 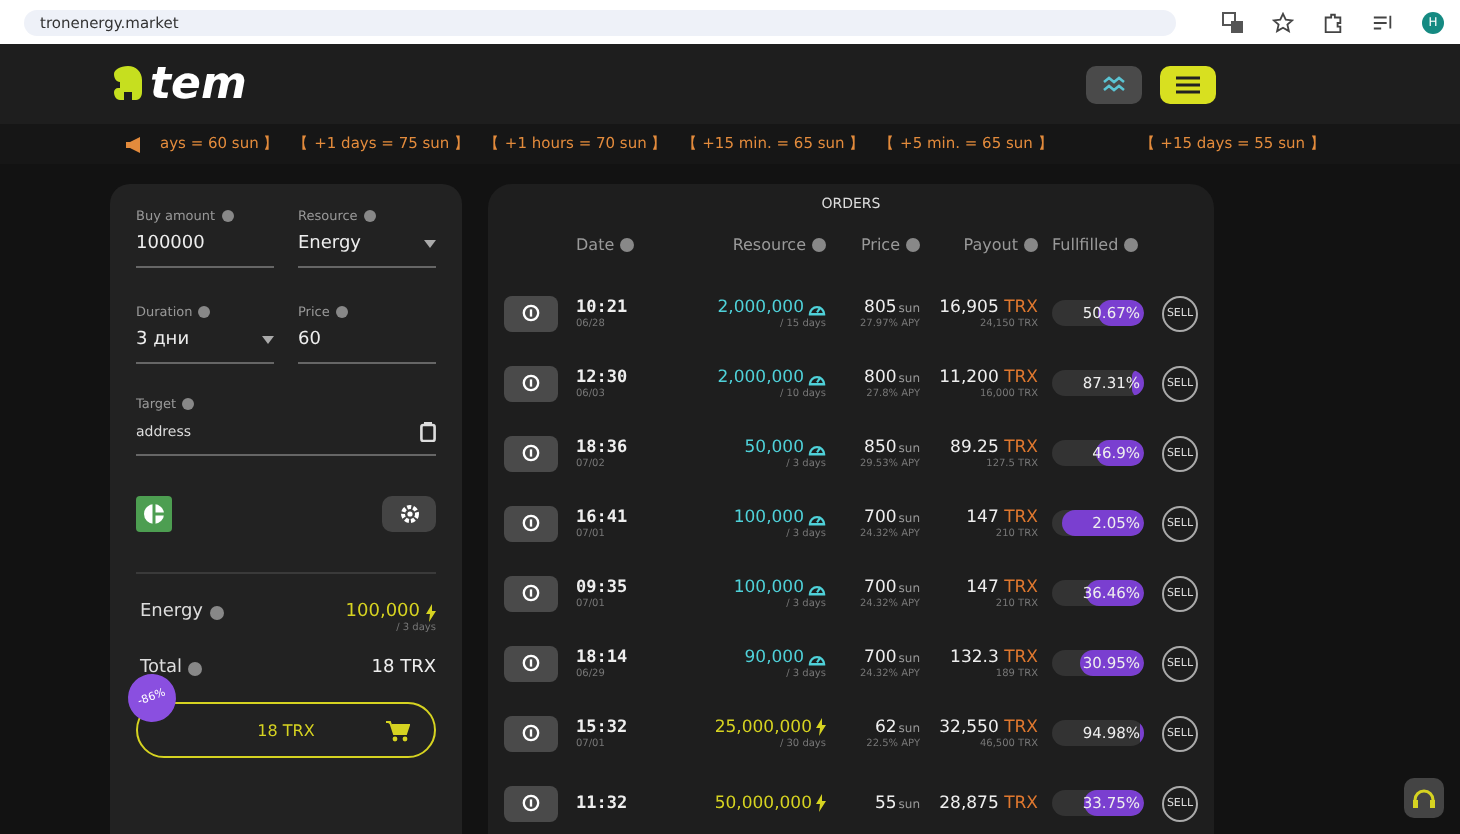 I want to click on elephant-icon, so click(x=128, y=84).